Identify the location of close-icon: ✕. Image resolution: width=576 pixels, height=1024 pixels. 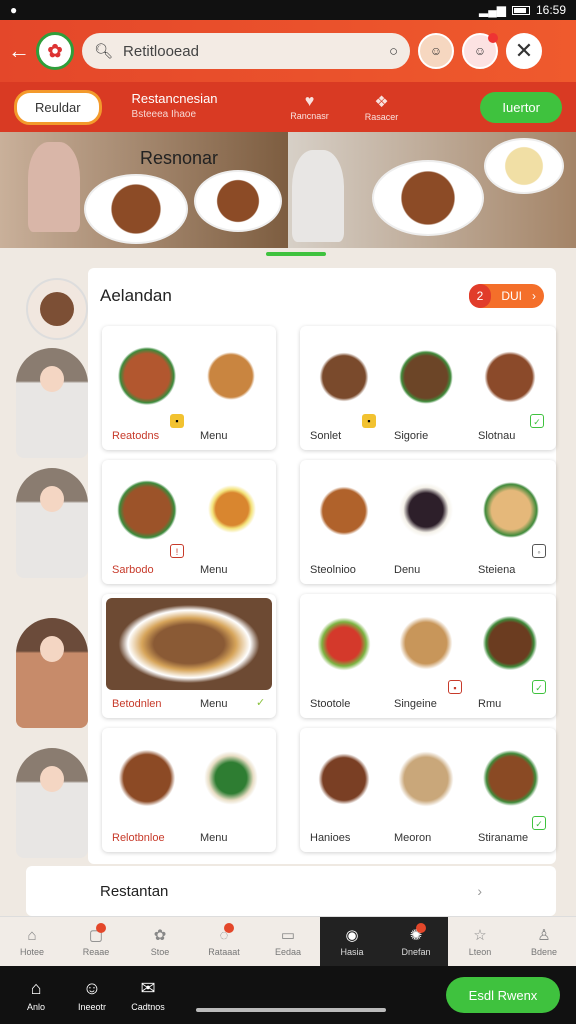
(524, 51).